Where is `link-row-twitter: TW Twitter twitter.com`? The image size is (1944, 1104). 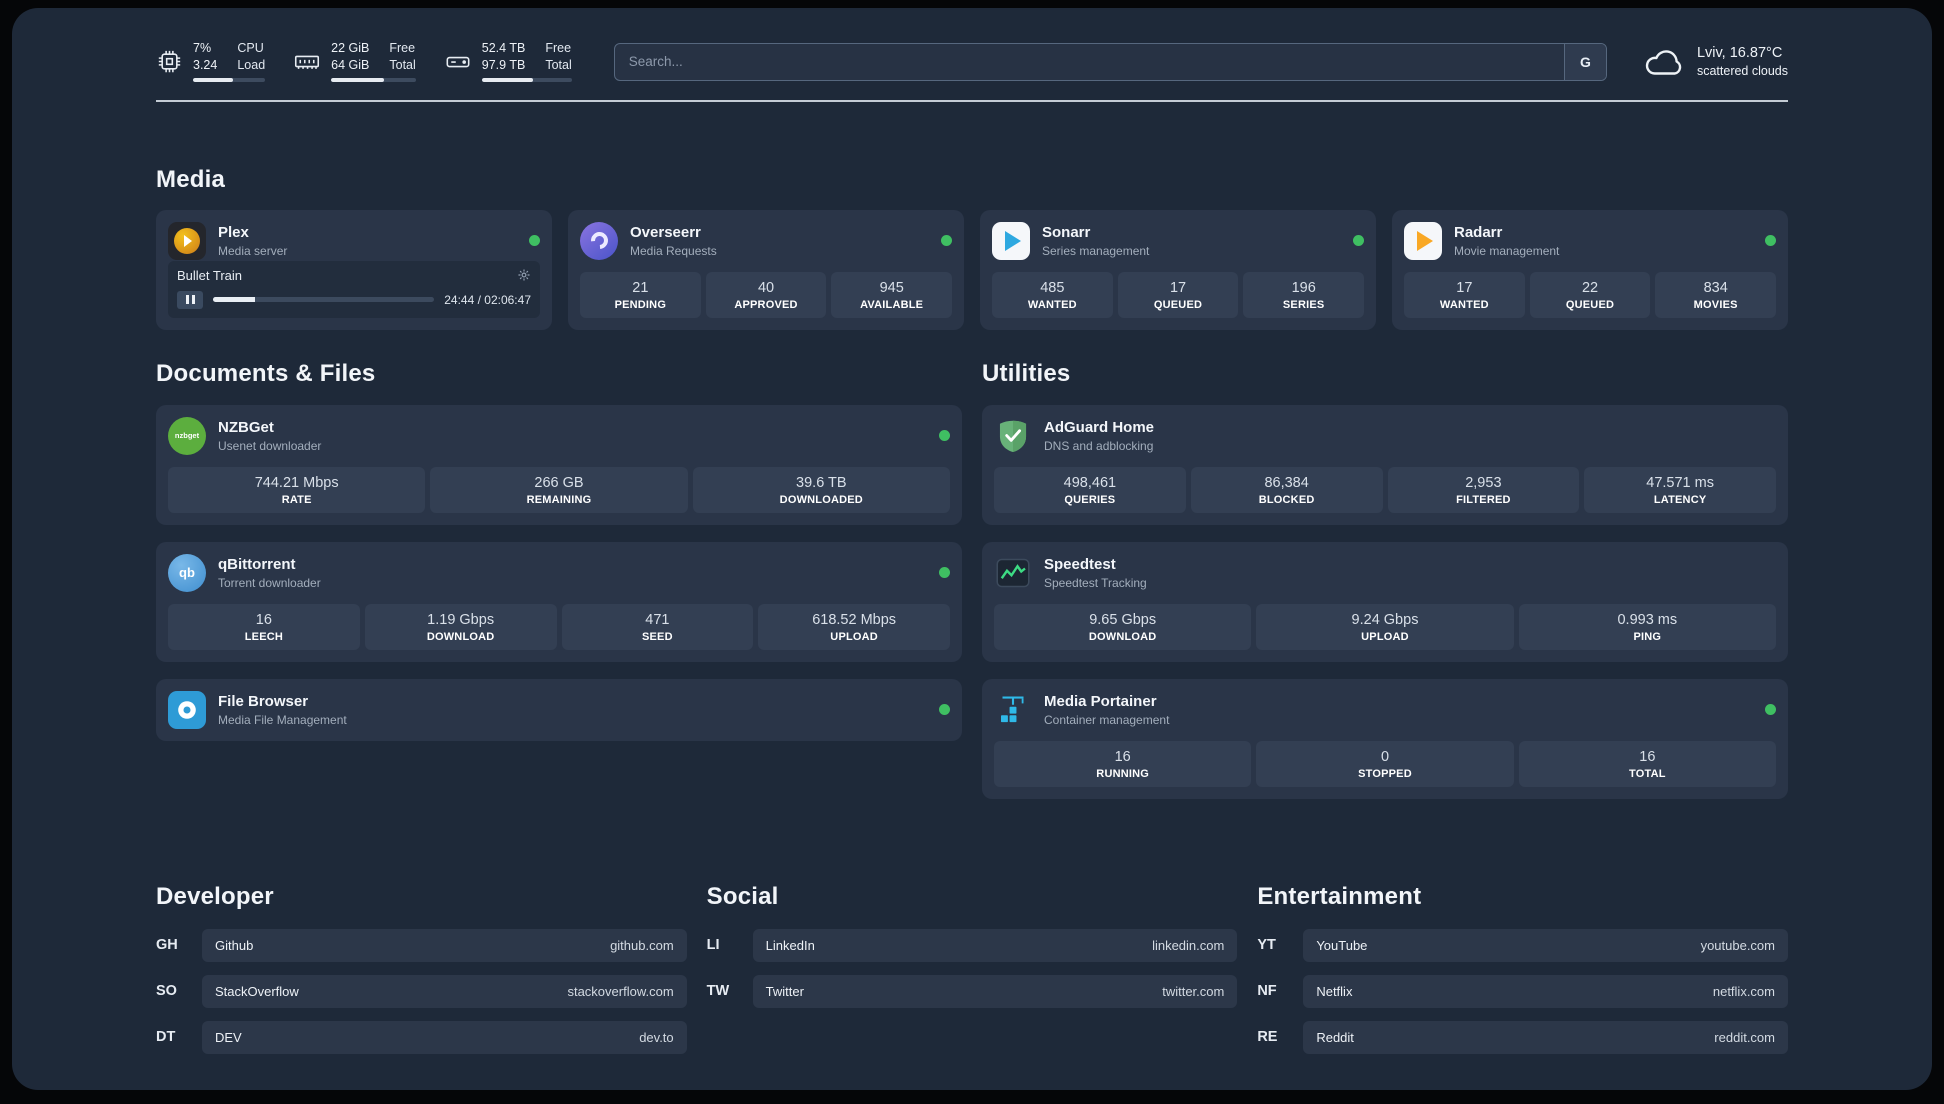 link-row-twitter: TW Twitter twitter.com is located at coordinates (972, 991).